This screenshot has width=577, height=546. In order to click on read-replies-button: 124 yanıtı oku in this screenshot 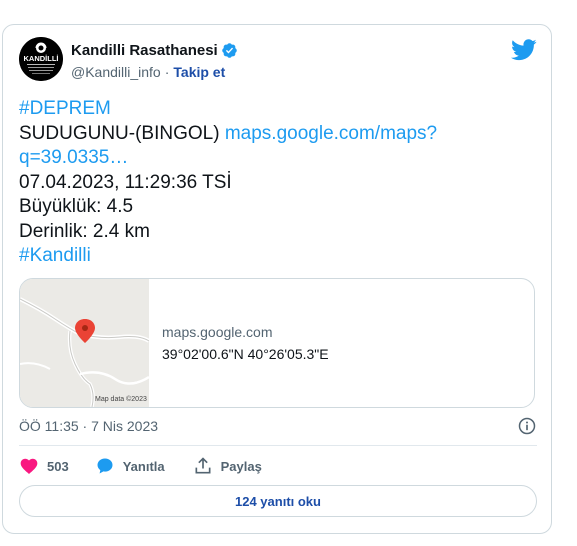, I will do `click(278, 501)`.